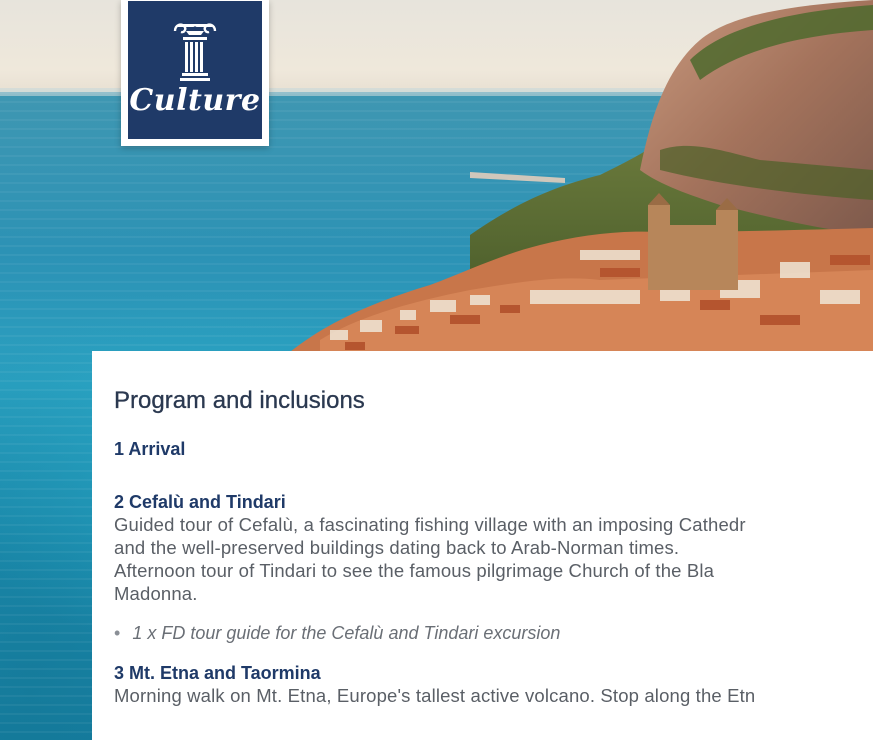  What do you see at coordinates (195, 100) in the screenshot?
I see `logo-wordmark: Culture` at bounding box center [195, 100].